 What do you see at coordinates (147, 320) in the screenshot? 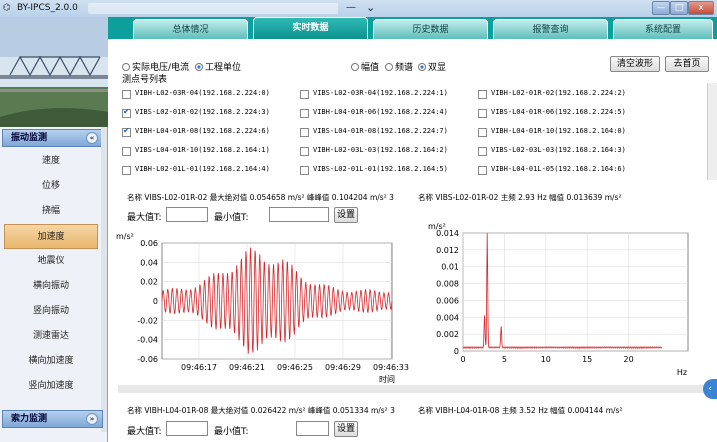
I see `y-tick-label: -0.02` at bounding box center [147, 320].